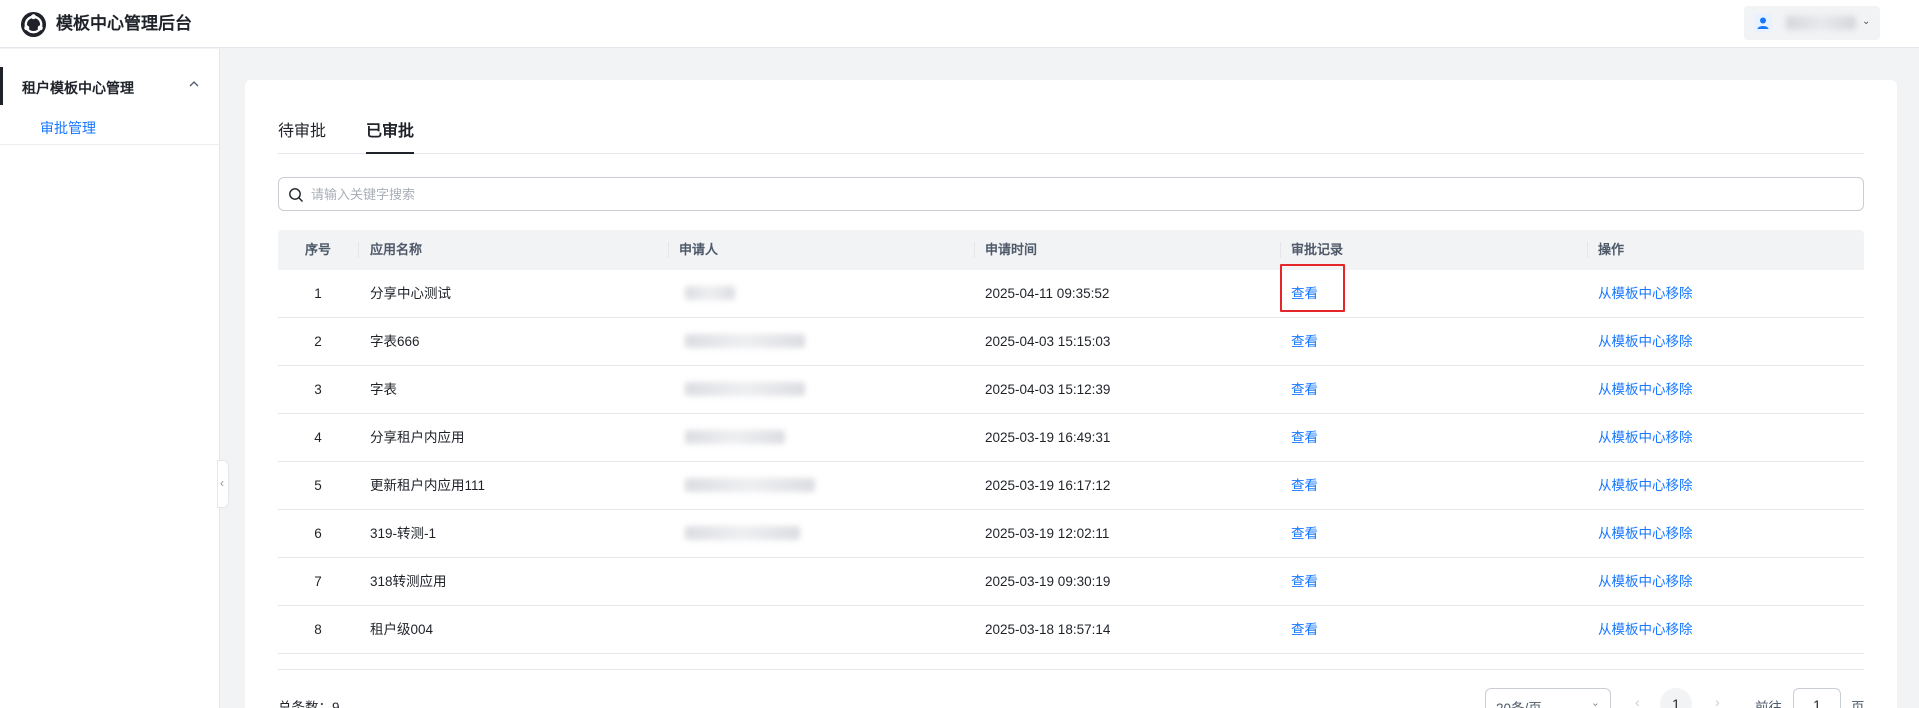  What do you see at coordinates (296, 195) in the screenshot?
I see `search-icon` at bounding box center [296, 195].